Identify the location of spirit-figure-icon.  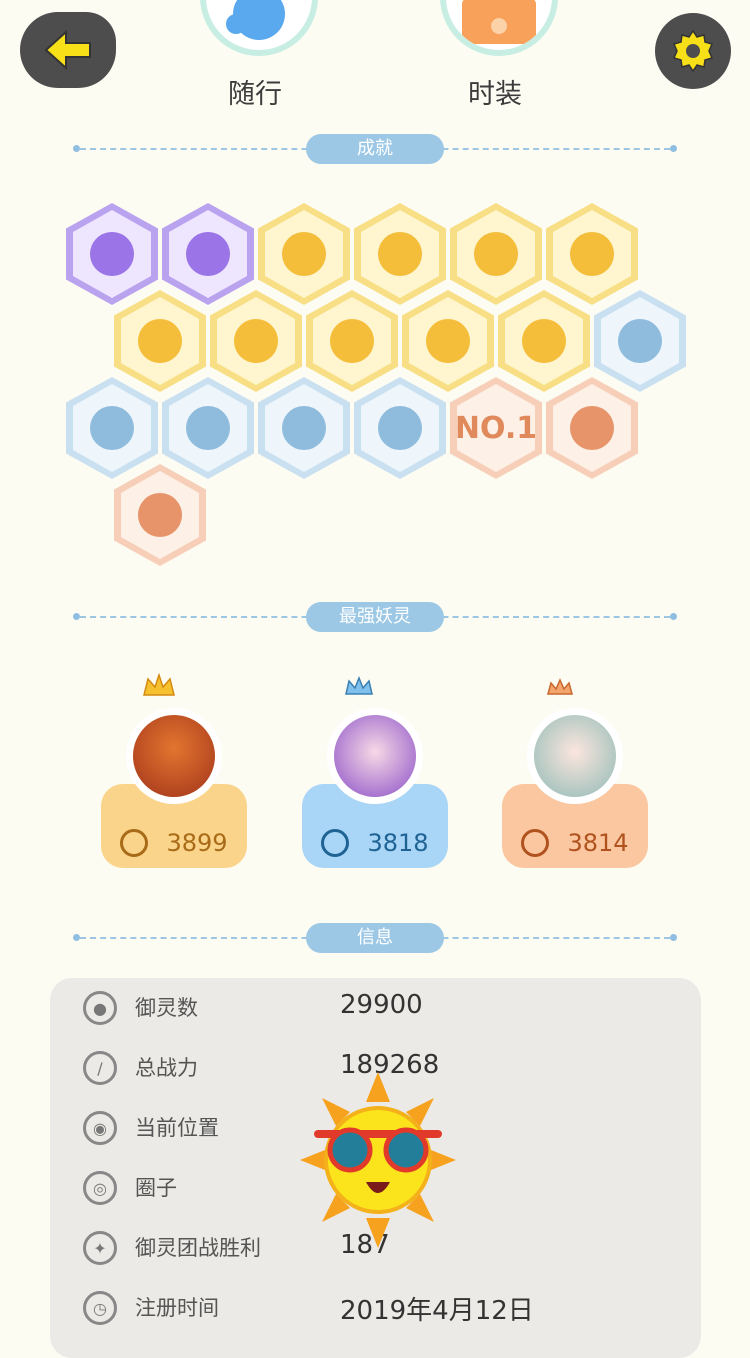
(112, 428).